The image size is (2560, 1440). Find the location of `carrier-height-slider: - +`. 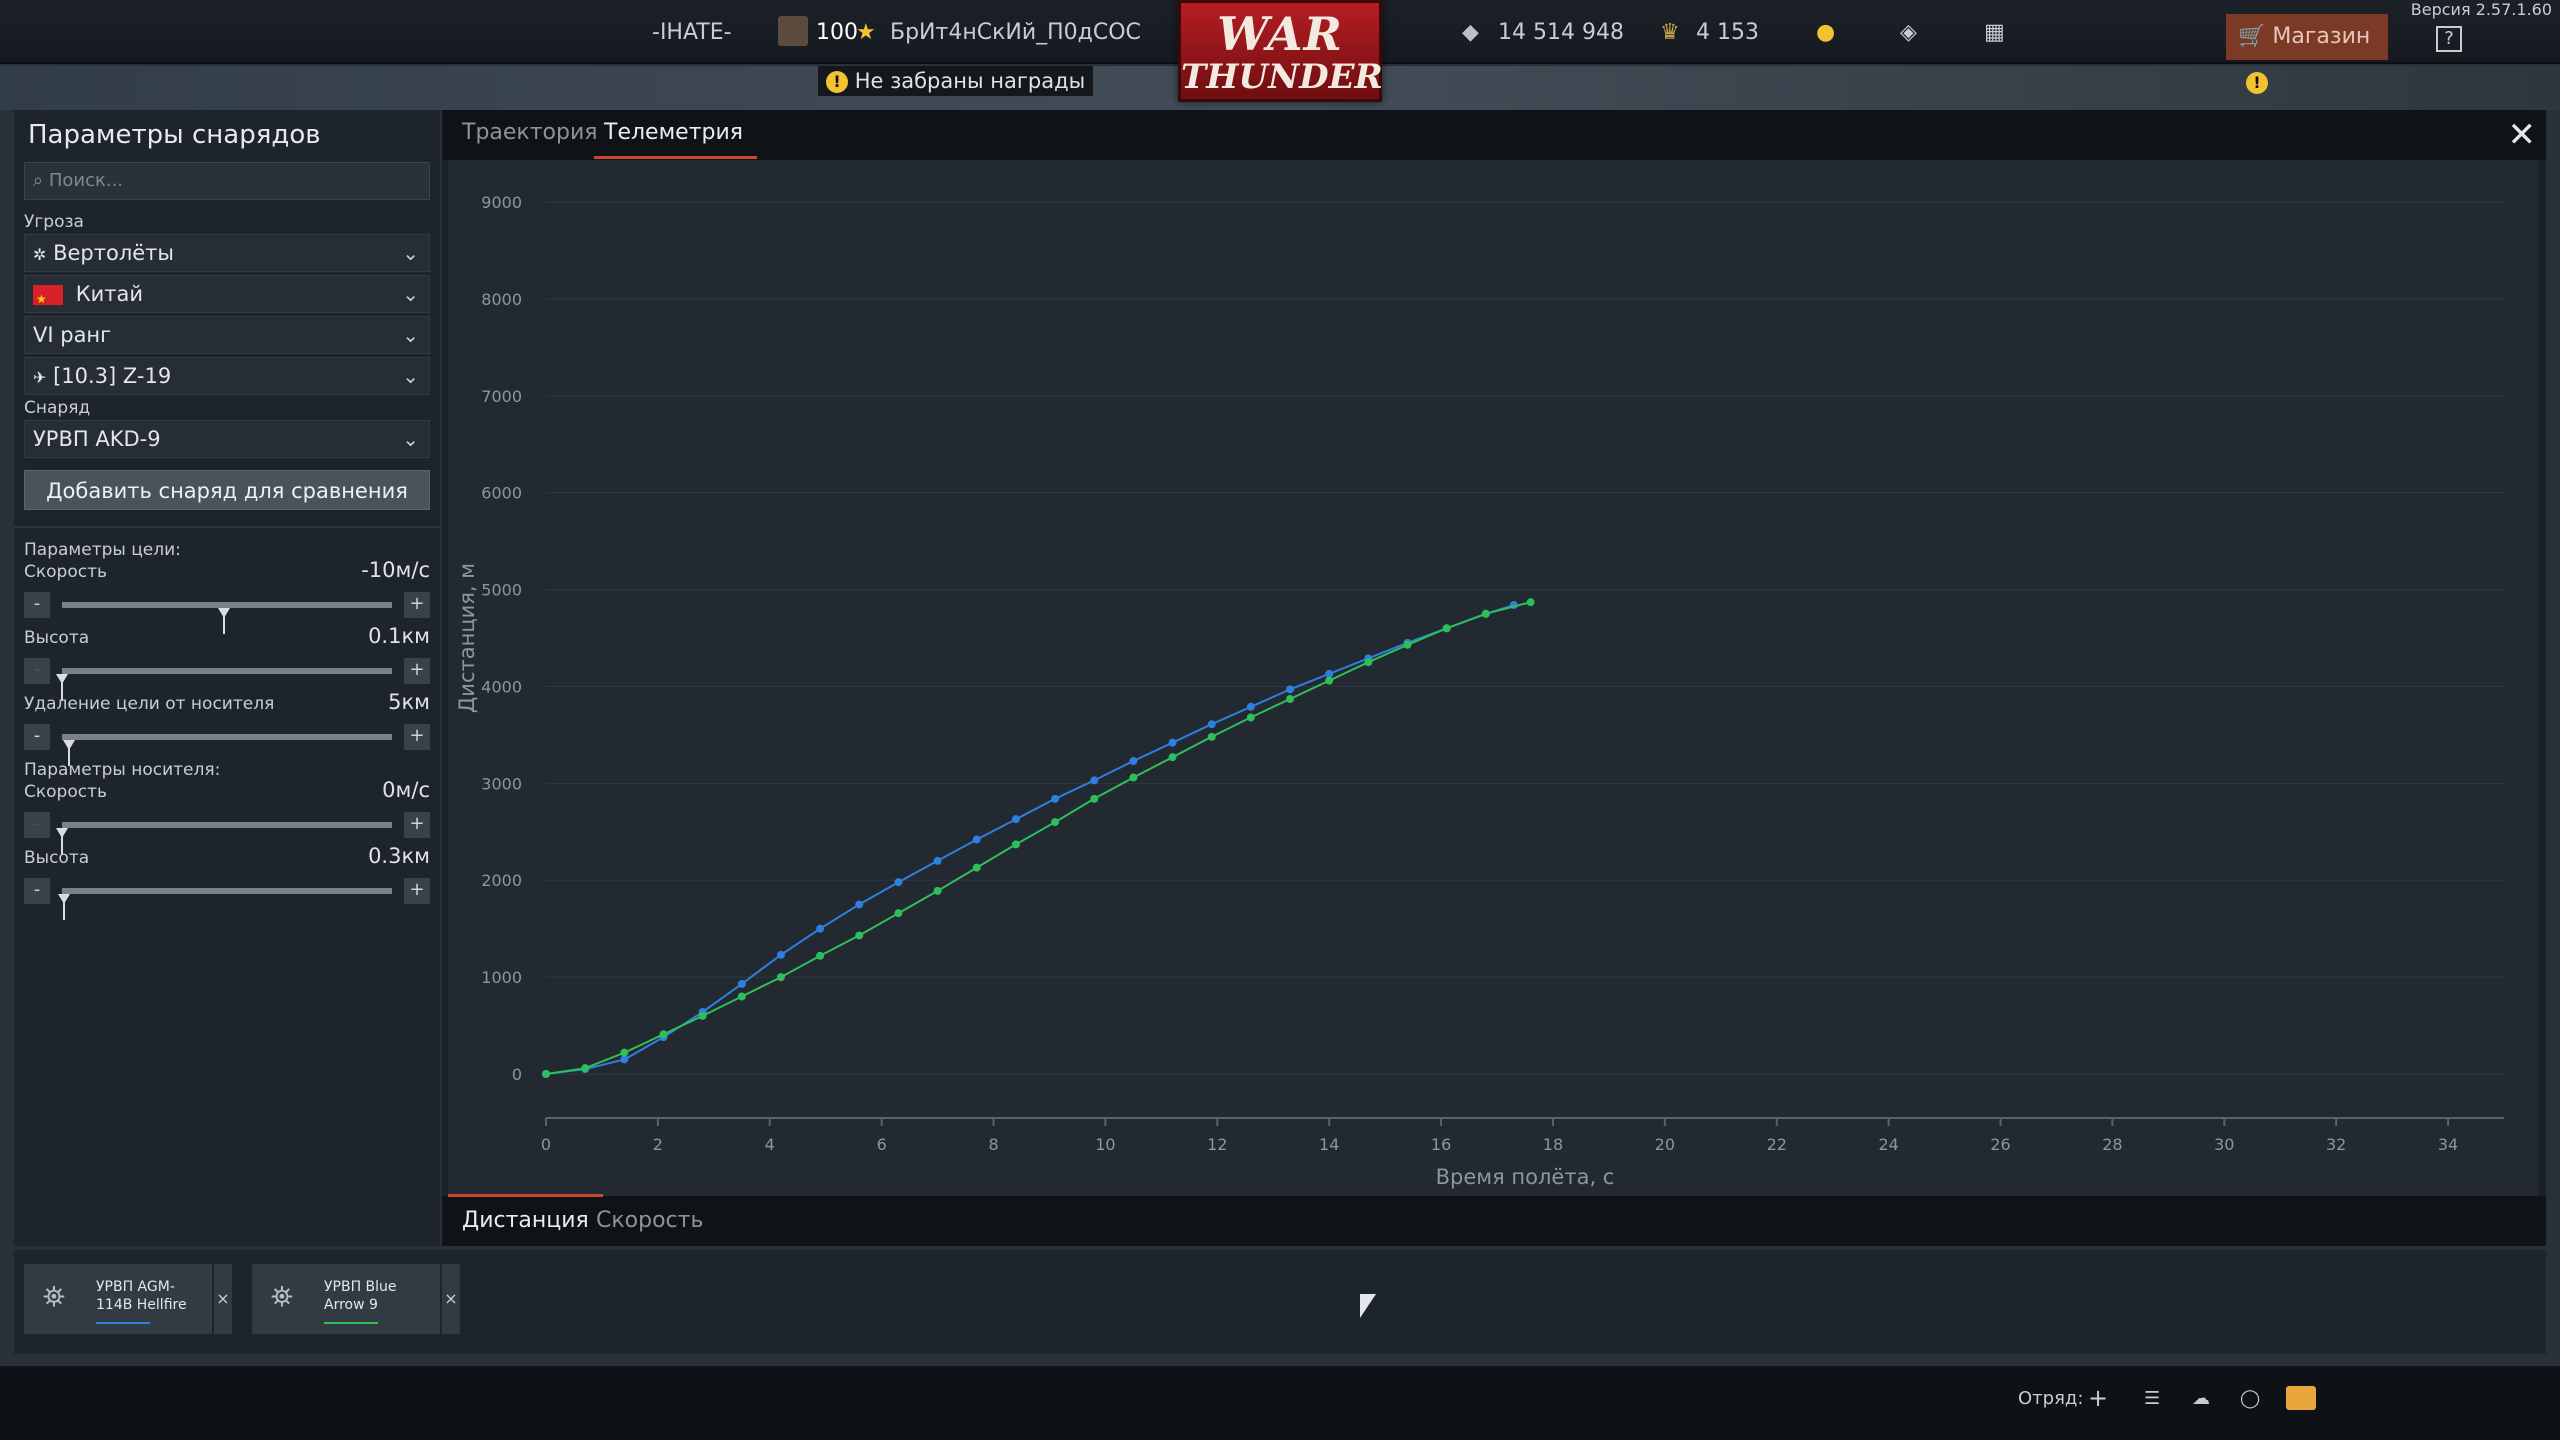

carrier-height-slider: - + is located at coordinates (227, 896).